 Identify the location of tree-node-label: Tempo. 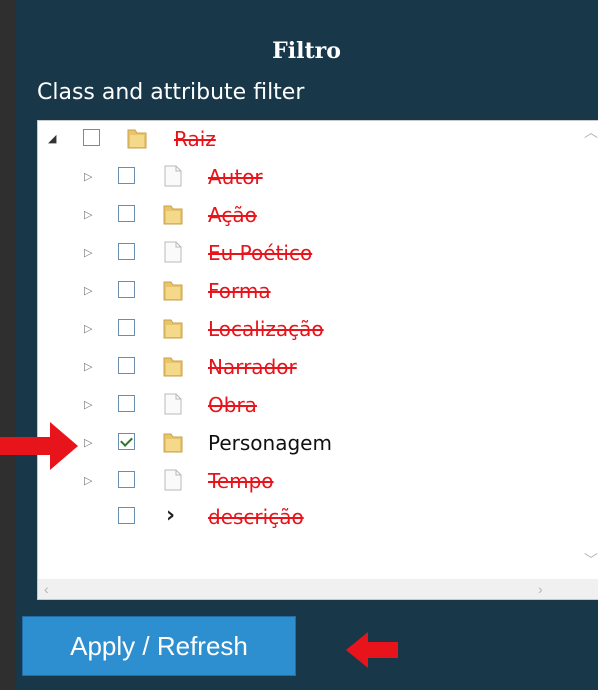
(241, 481).